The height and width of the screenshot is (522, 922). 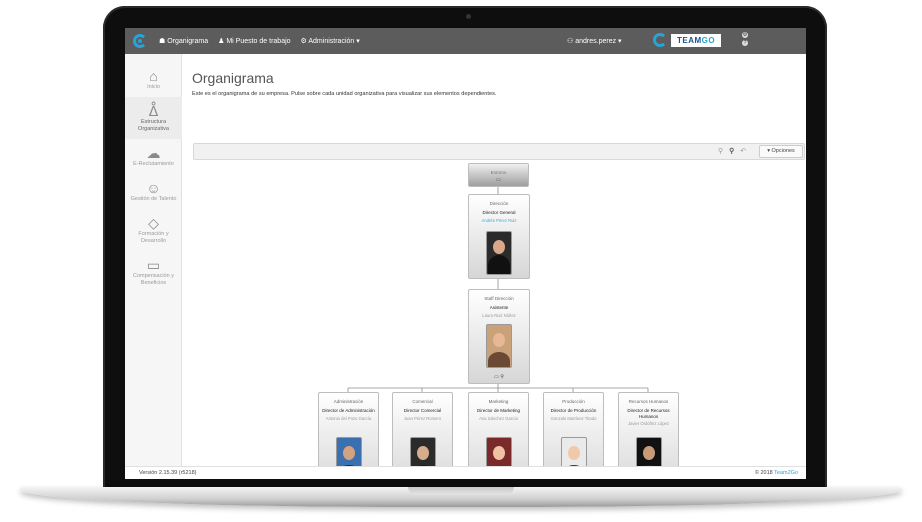 What do you see at coordinates (153, 111) in the screenshot?
I see `org-structure-icon: ᐂ` at bounding box center [153, 111].